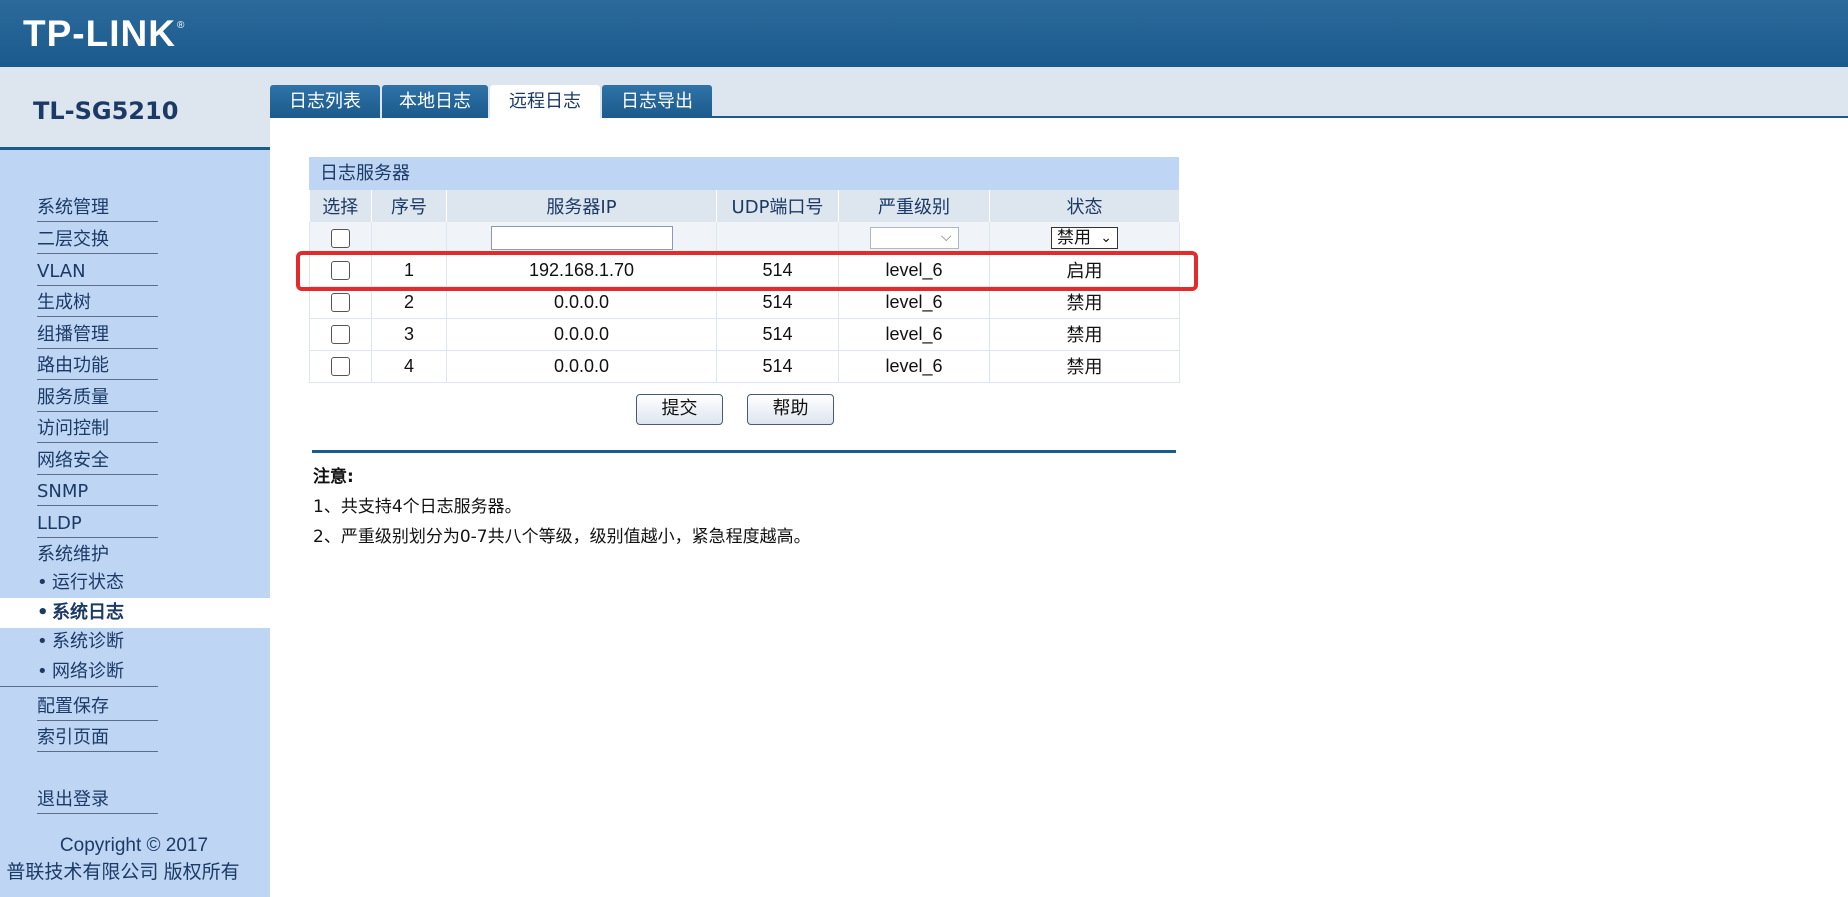 The height and width of the screenshot is (897, 1848). I want to click on help-button: 帮助, so click(790, 409).